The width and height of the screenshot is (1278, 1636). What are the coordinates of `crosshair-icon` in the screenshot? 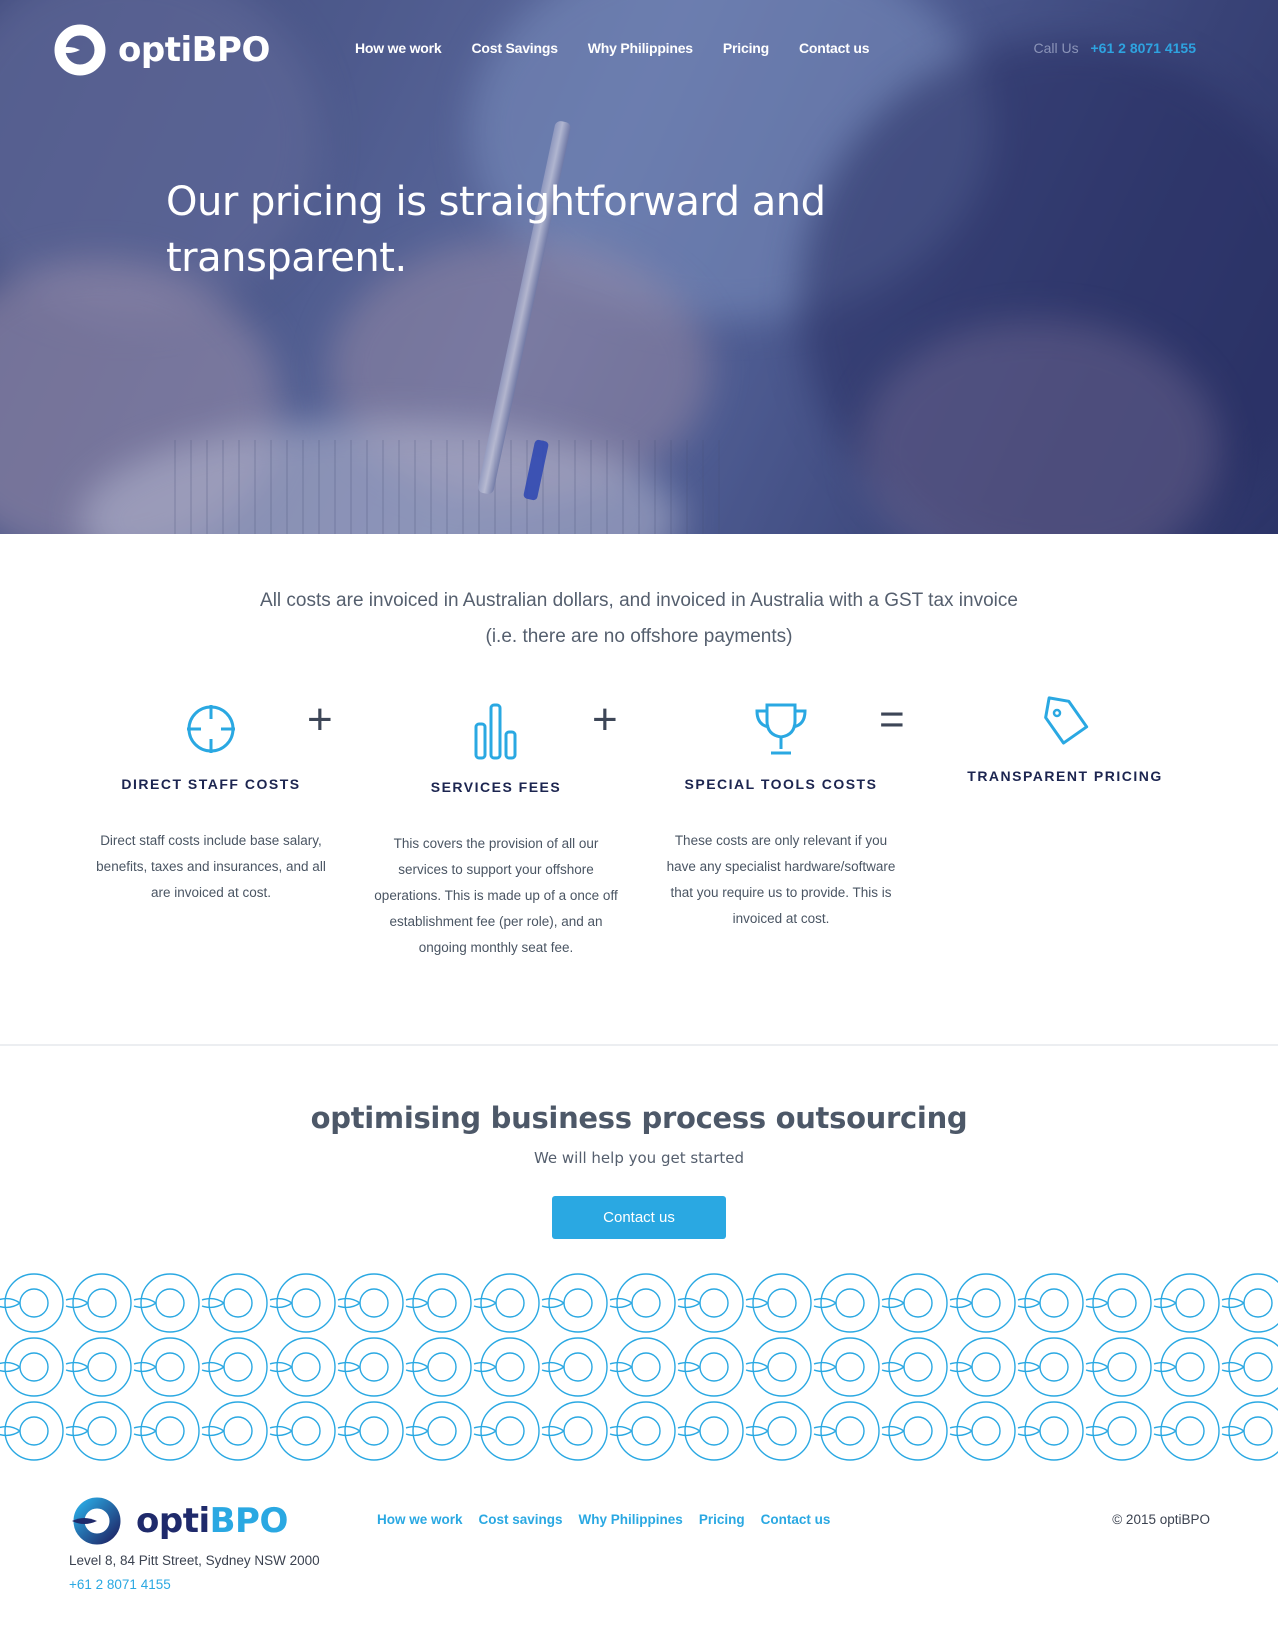 It's located at (211, 729).